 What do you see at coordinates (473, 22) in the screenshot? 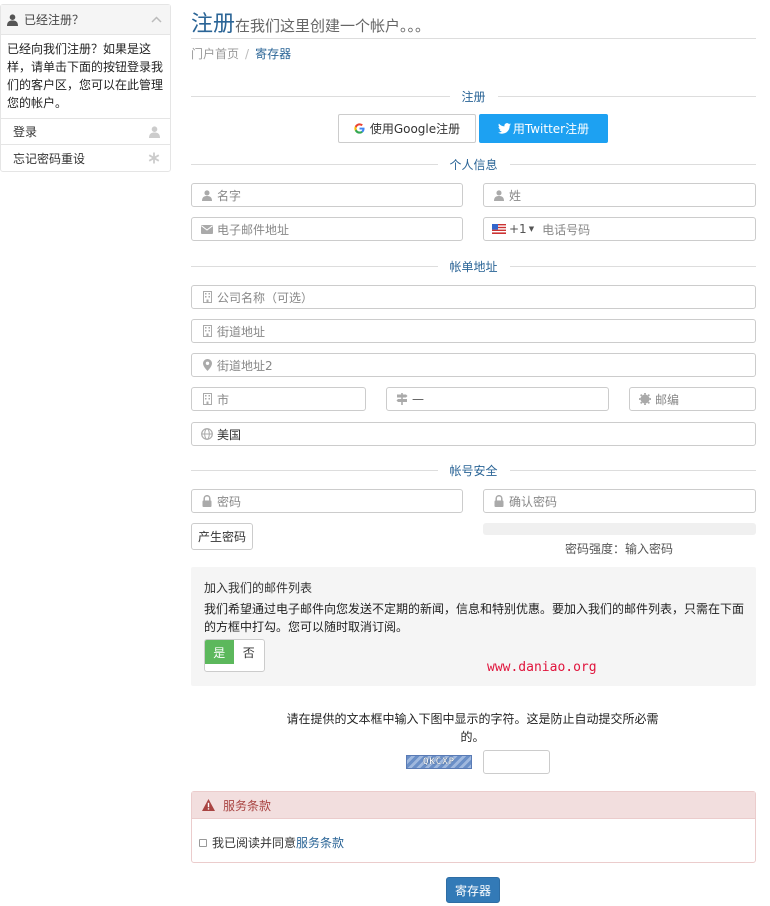
I see `page-title: 注册在我们这里创建一个帐户。。。` at bounding box center [473, 22].